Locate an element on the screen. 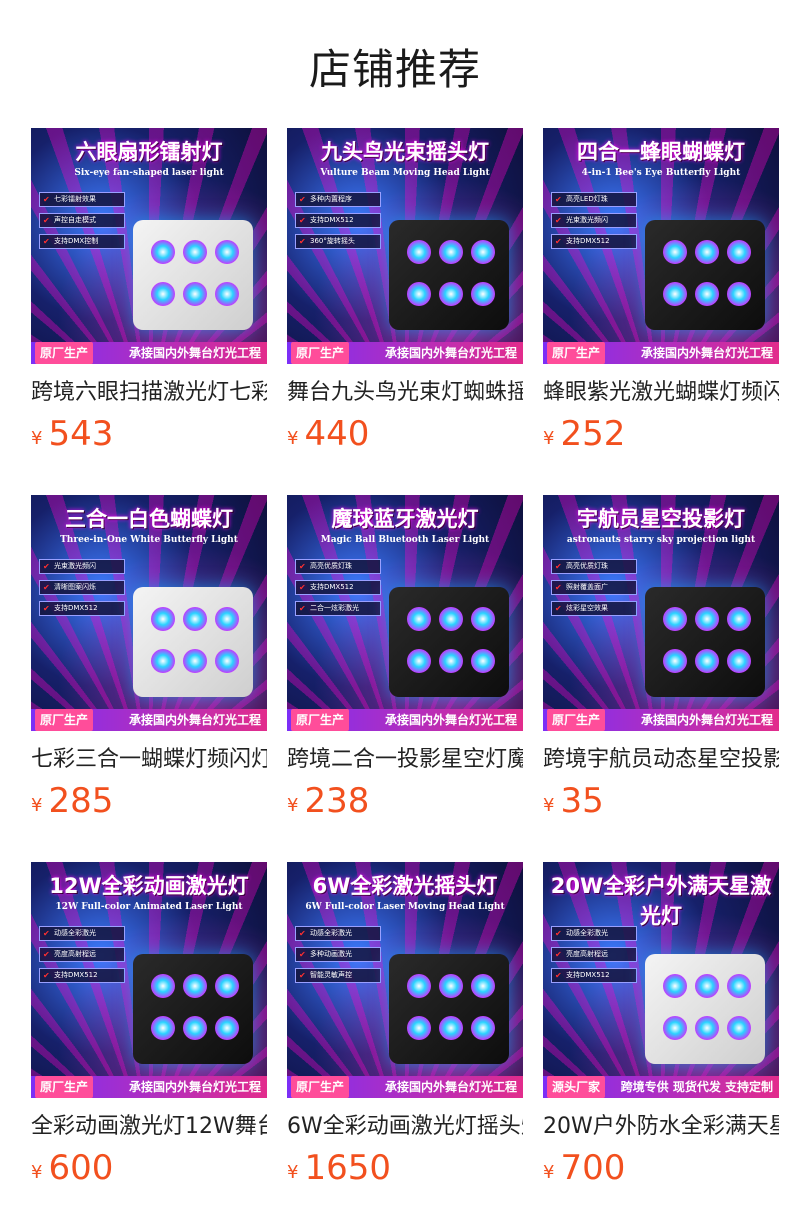  feature-badge: 多种内置程序 is located at coordinates (338, 199).